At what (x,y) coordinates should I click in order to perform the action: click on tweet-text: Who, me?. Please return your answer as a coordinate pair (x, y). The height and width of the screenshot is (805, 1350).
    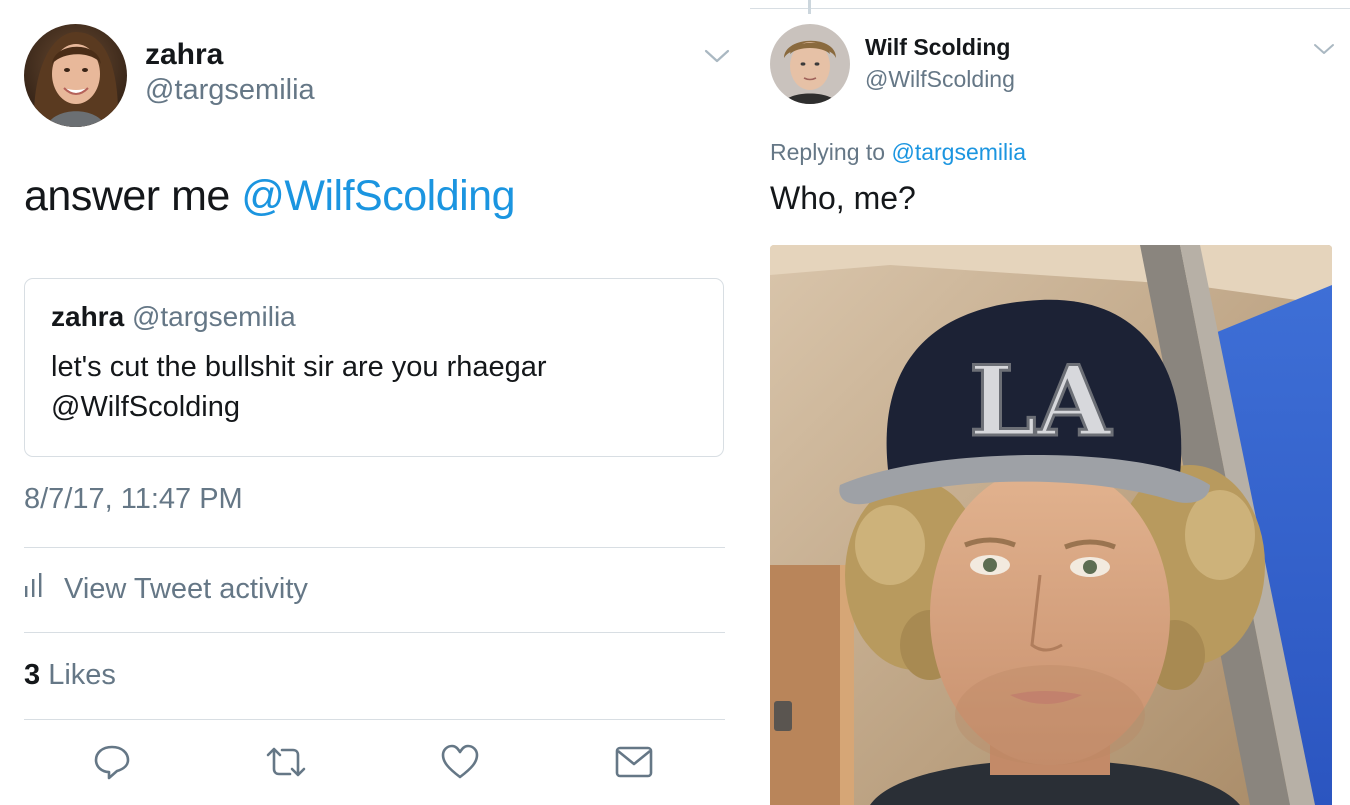
    Looking at the image, I should click on (843, 198).